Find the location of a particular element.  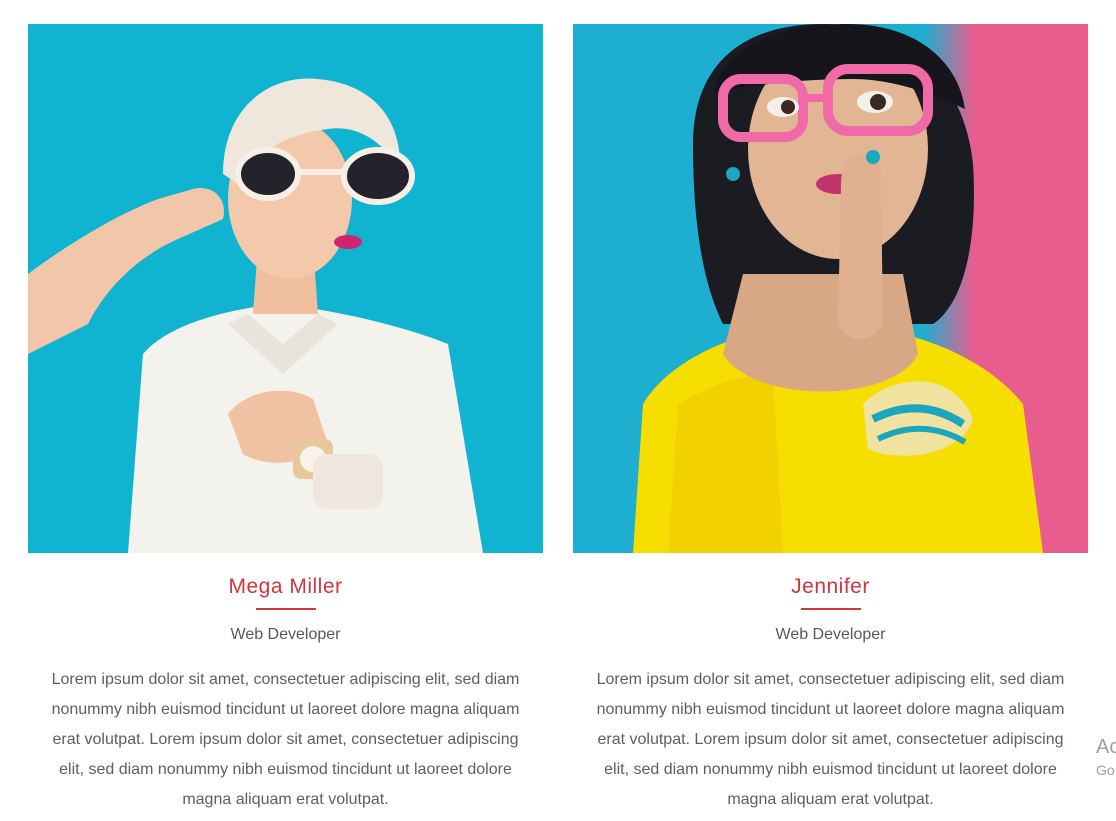

member-name: Jennifer is located at coordinates (830, 586).